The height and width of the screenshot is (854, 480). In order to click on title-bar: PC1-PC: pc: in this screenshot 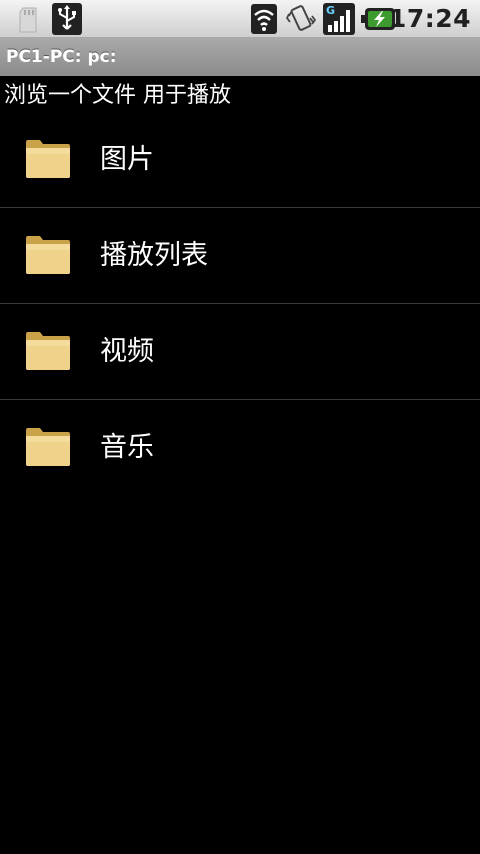, I will do `click(240, 57)`.